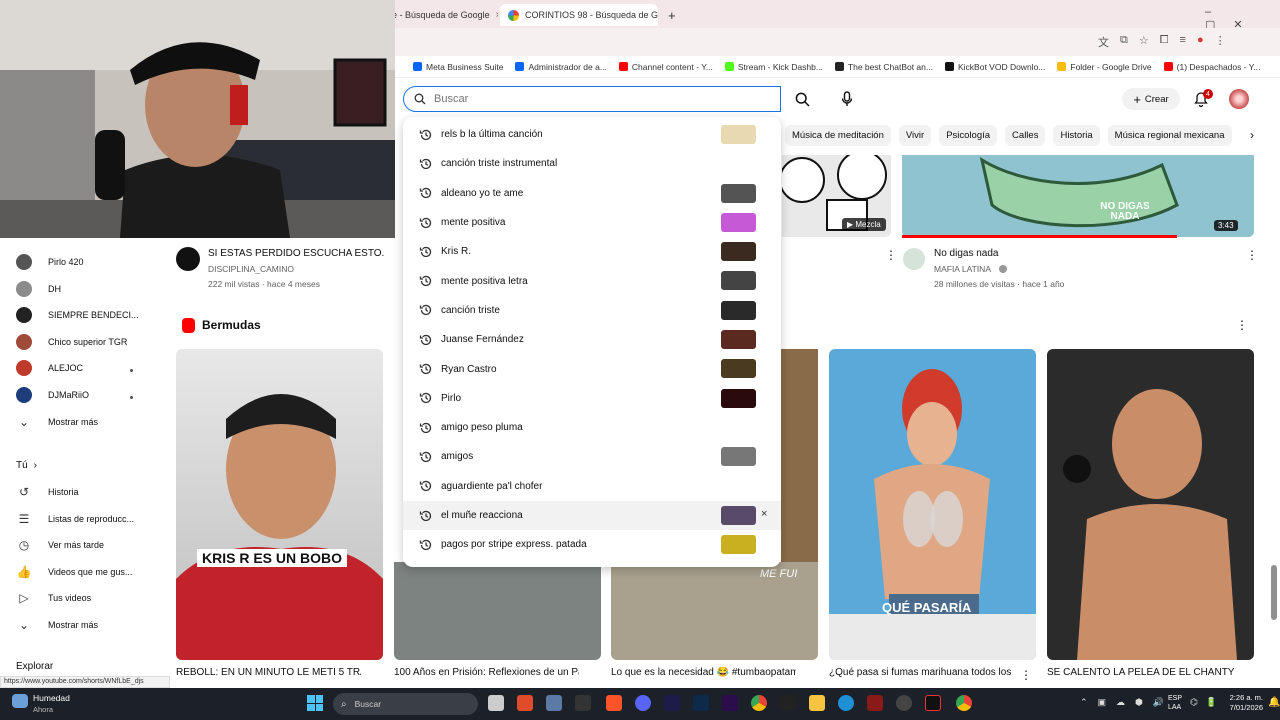 The height and width of the screenshot is (720, 1280). I want to click on create-button: + Crear, so click(1151, 99).